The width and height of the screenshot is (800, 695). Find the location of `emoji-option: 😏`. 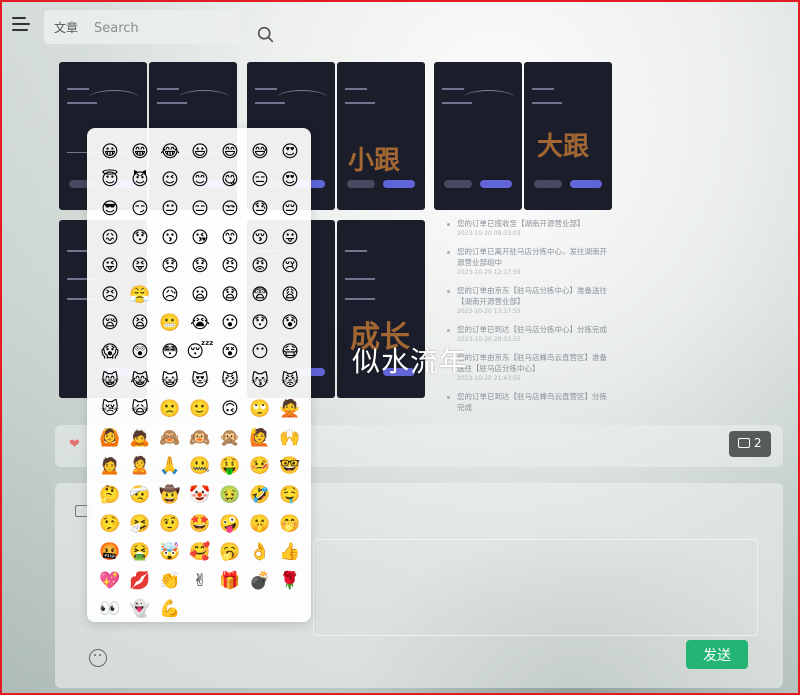

emoji-option: 😏 is located at coordinates (140, 209).